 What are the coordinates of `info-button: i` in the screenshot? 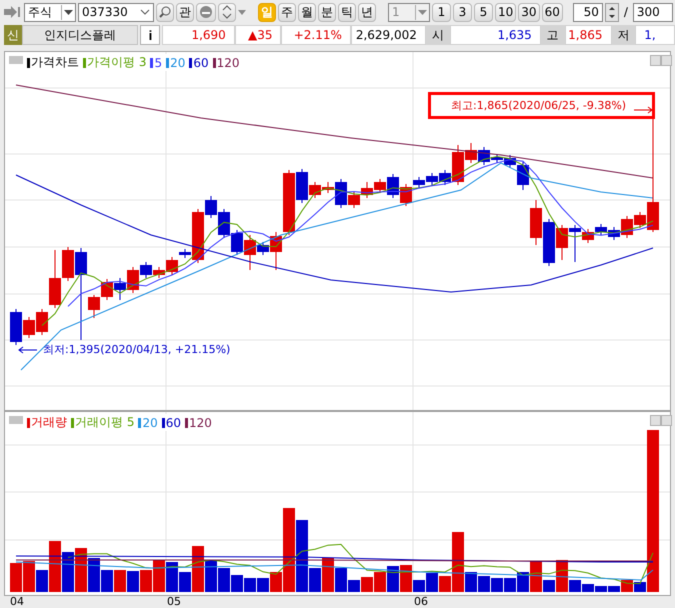 It's located at (150, 35).